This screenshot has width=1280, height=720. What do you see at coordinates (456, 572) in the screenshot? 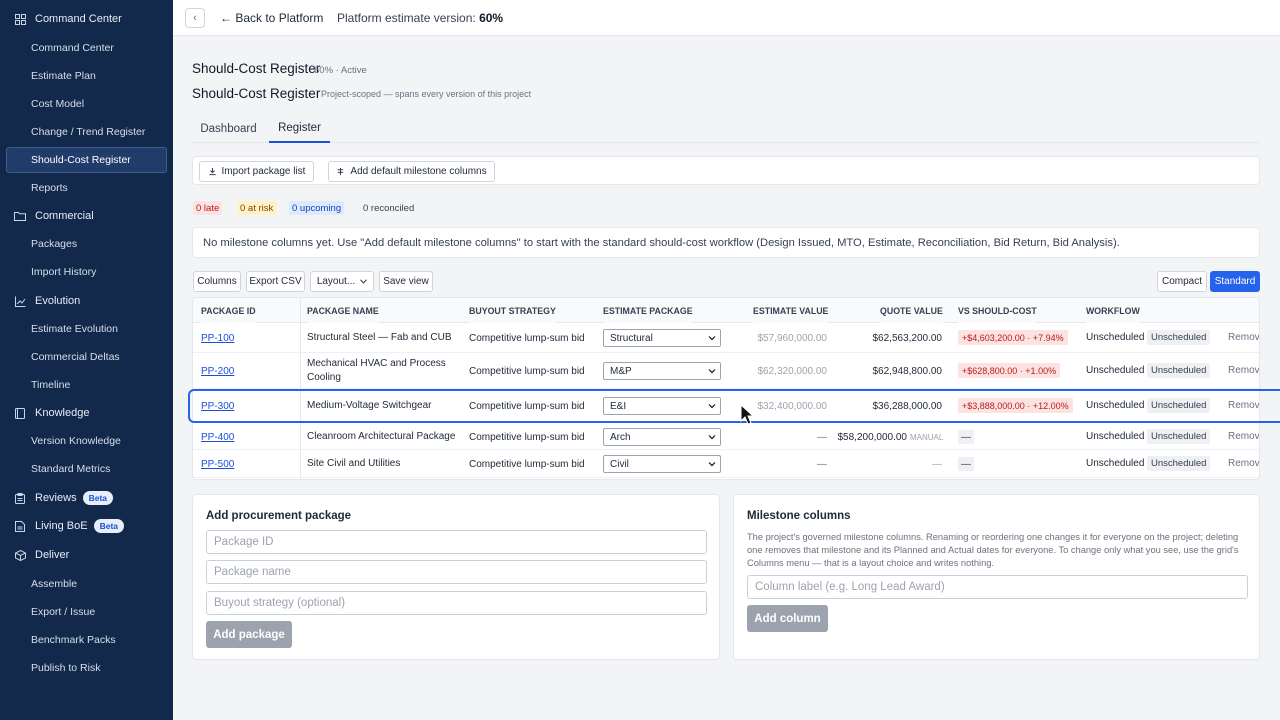
I see `package-name-input: Package name` at bounding box center [456, 572].